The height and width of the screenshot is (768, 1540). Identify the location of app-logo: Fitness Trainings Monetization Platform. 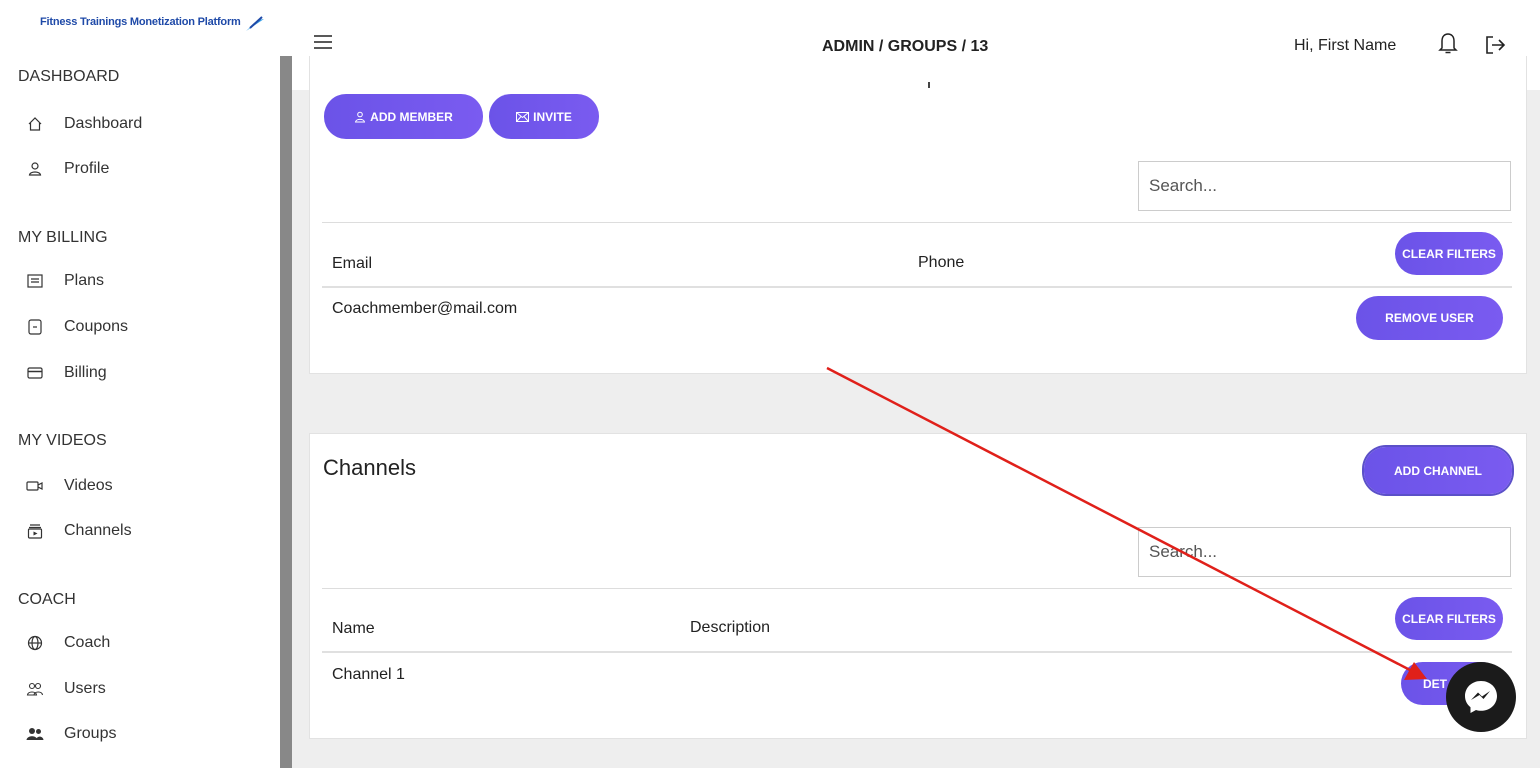
(154, 22).